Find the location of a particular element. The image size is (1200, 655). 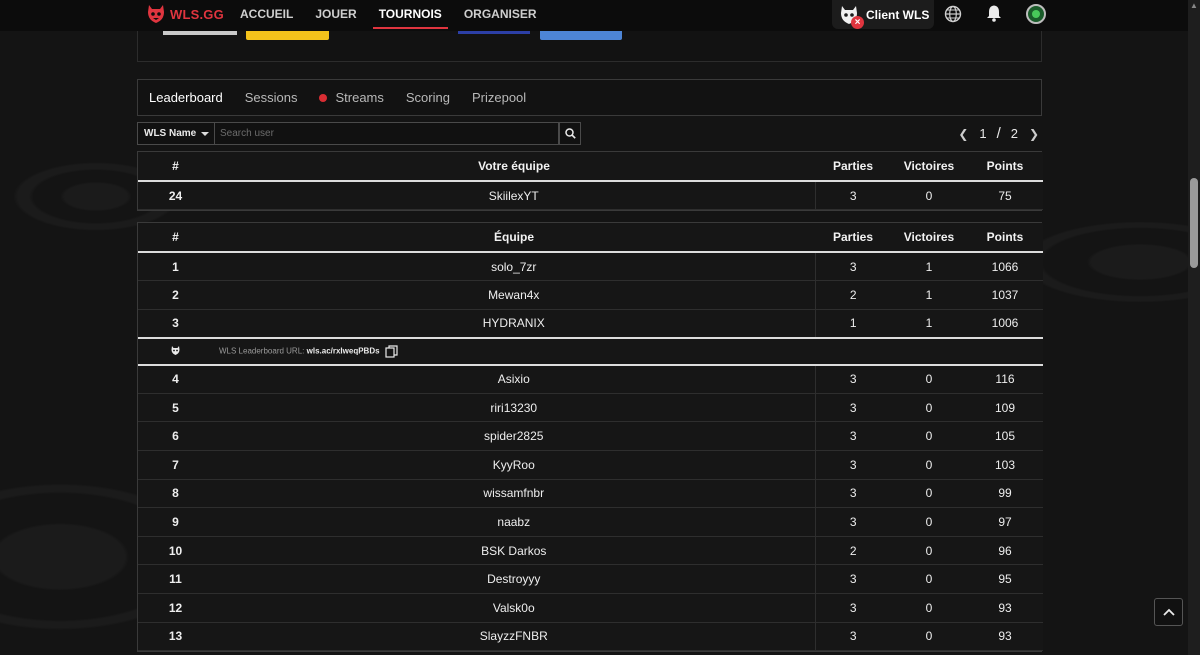

table-row: 9 naabz 3 0 97 is located at coordinates (590, 522).